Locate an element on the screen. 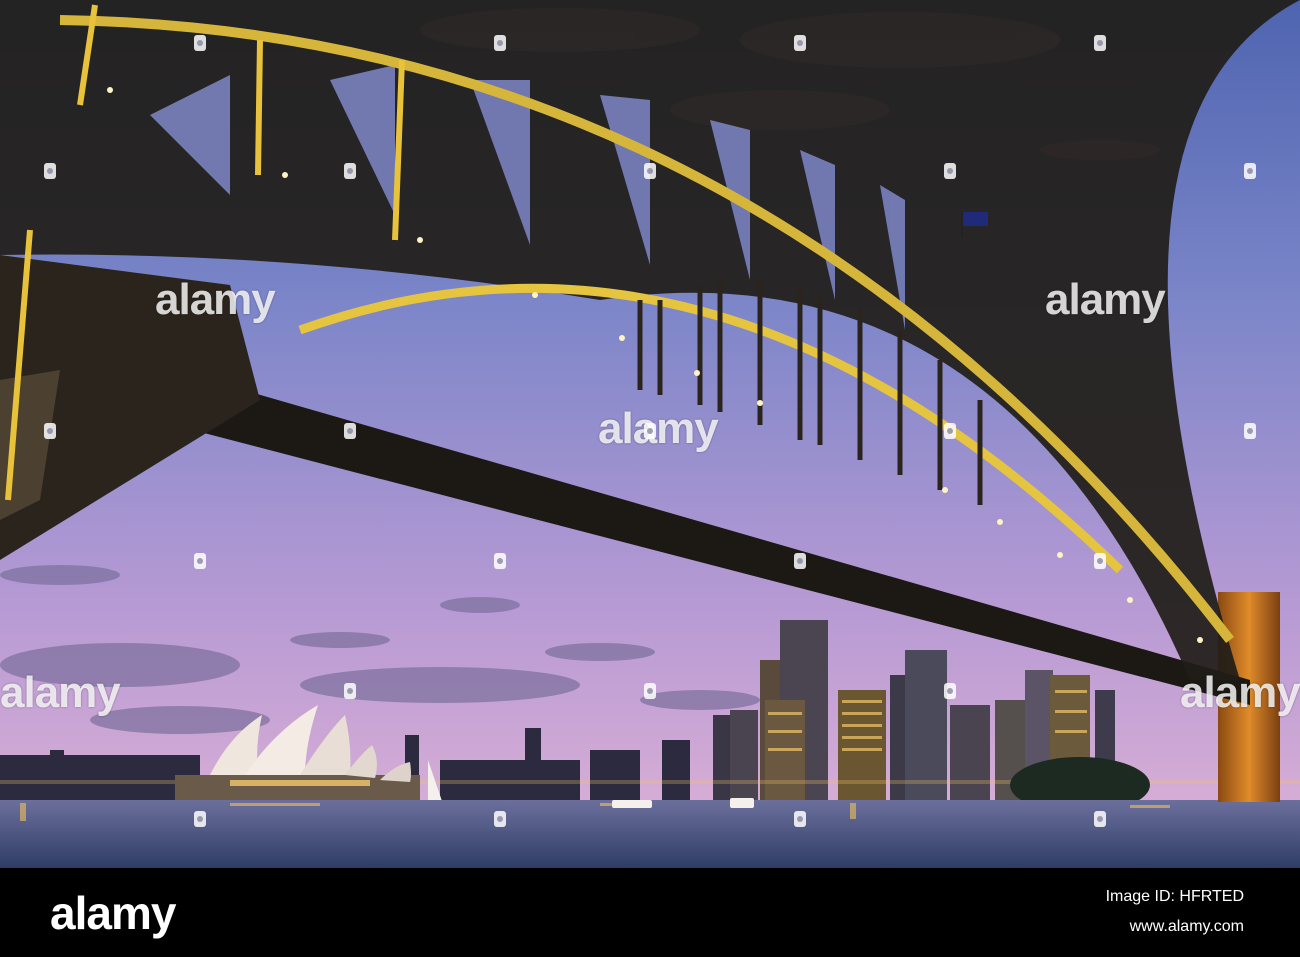 The width and height of the screenshot is (1300, 957). alamy-logo: alamy is located at coordinates (113, 913).